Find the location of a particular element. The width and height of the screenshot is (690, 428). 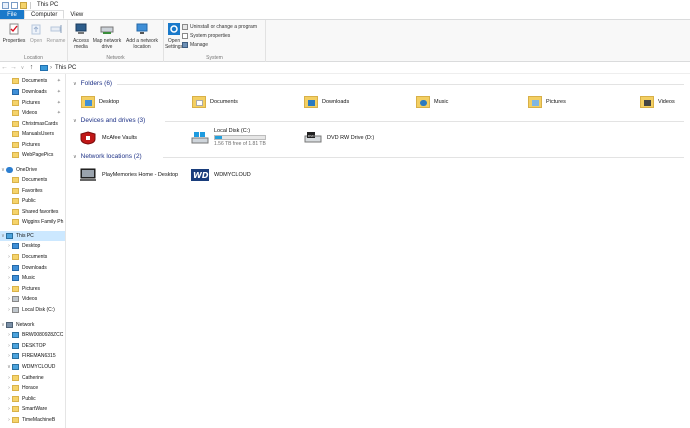

nav-label: Local Disk (C:) is located at coordinates (38, 310).